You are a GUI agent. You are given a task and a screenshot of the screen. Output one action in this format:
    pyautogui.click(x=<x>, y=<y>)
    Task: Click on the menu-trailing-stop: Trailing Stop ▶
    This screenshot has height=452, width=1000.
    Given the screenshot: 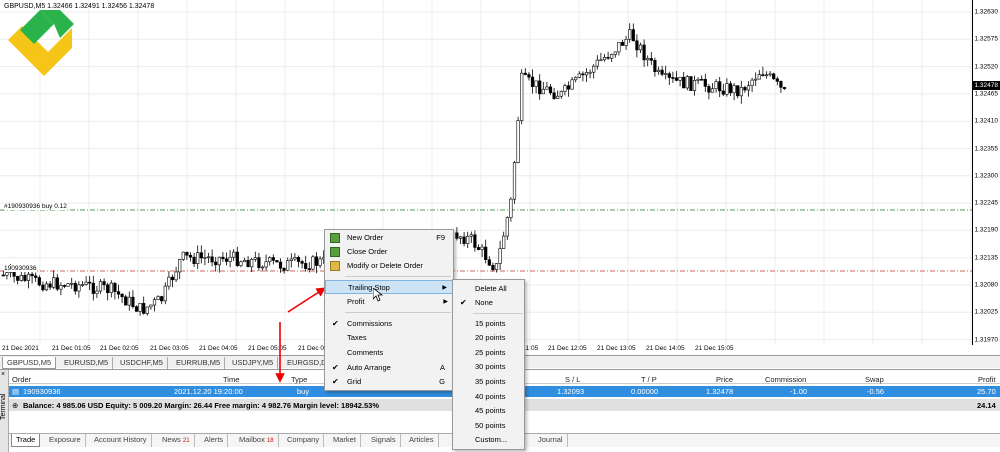 What is the action you would take?
    pyautogui.click(x=389, y=287)
    